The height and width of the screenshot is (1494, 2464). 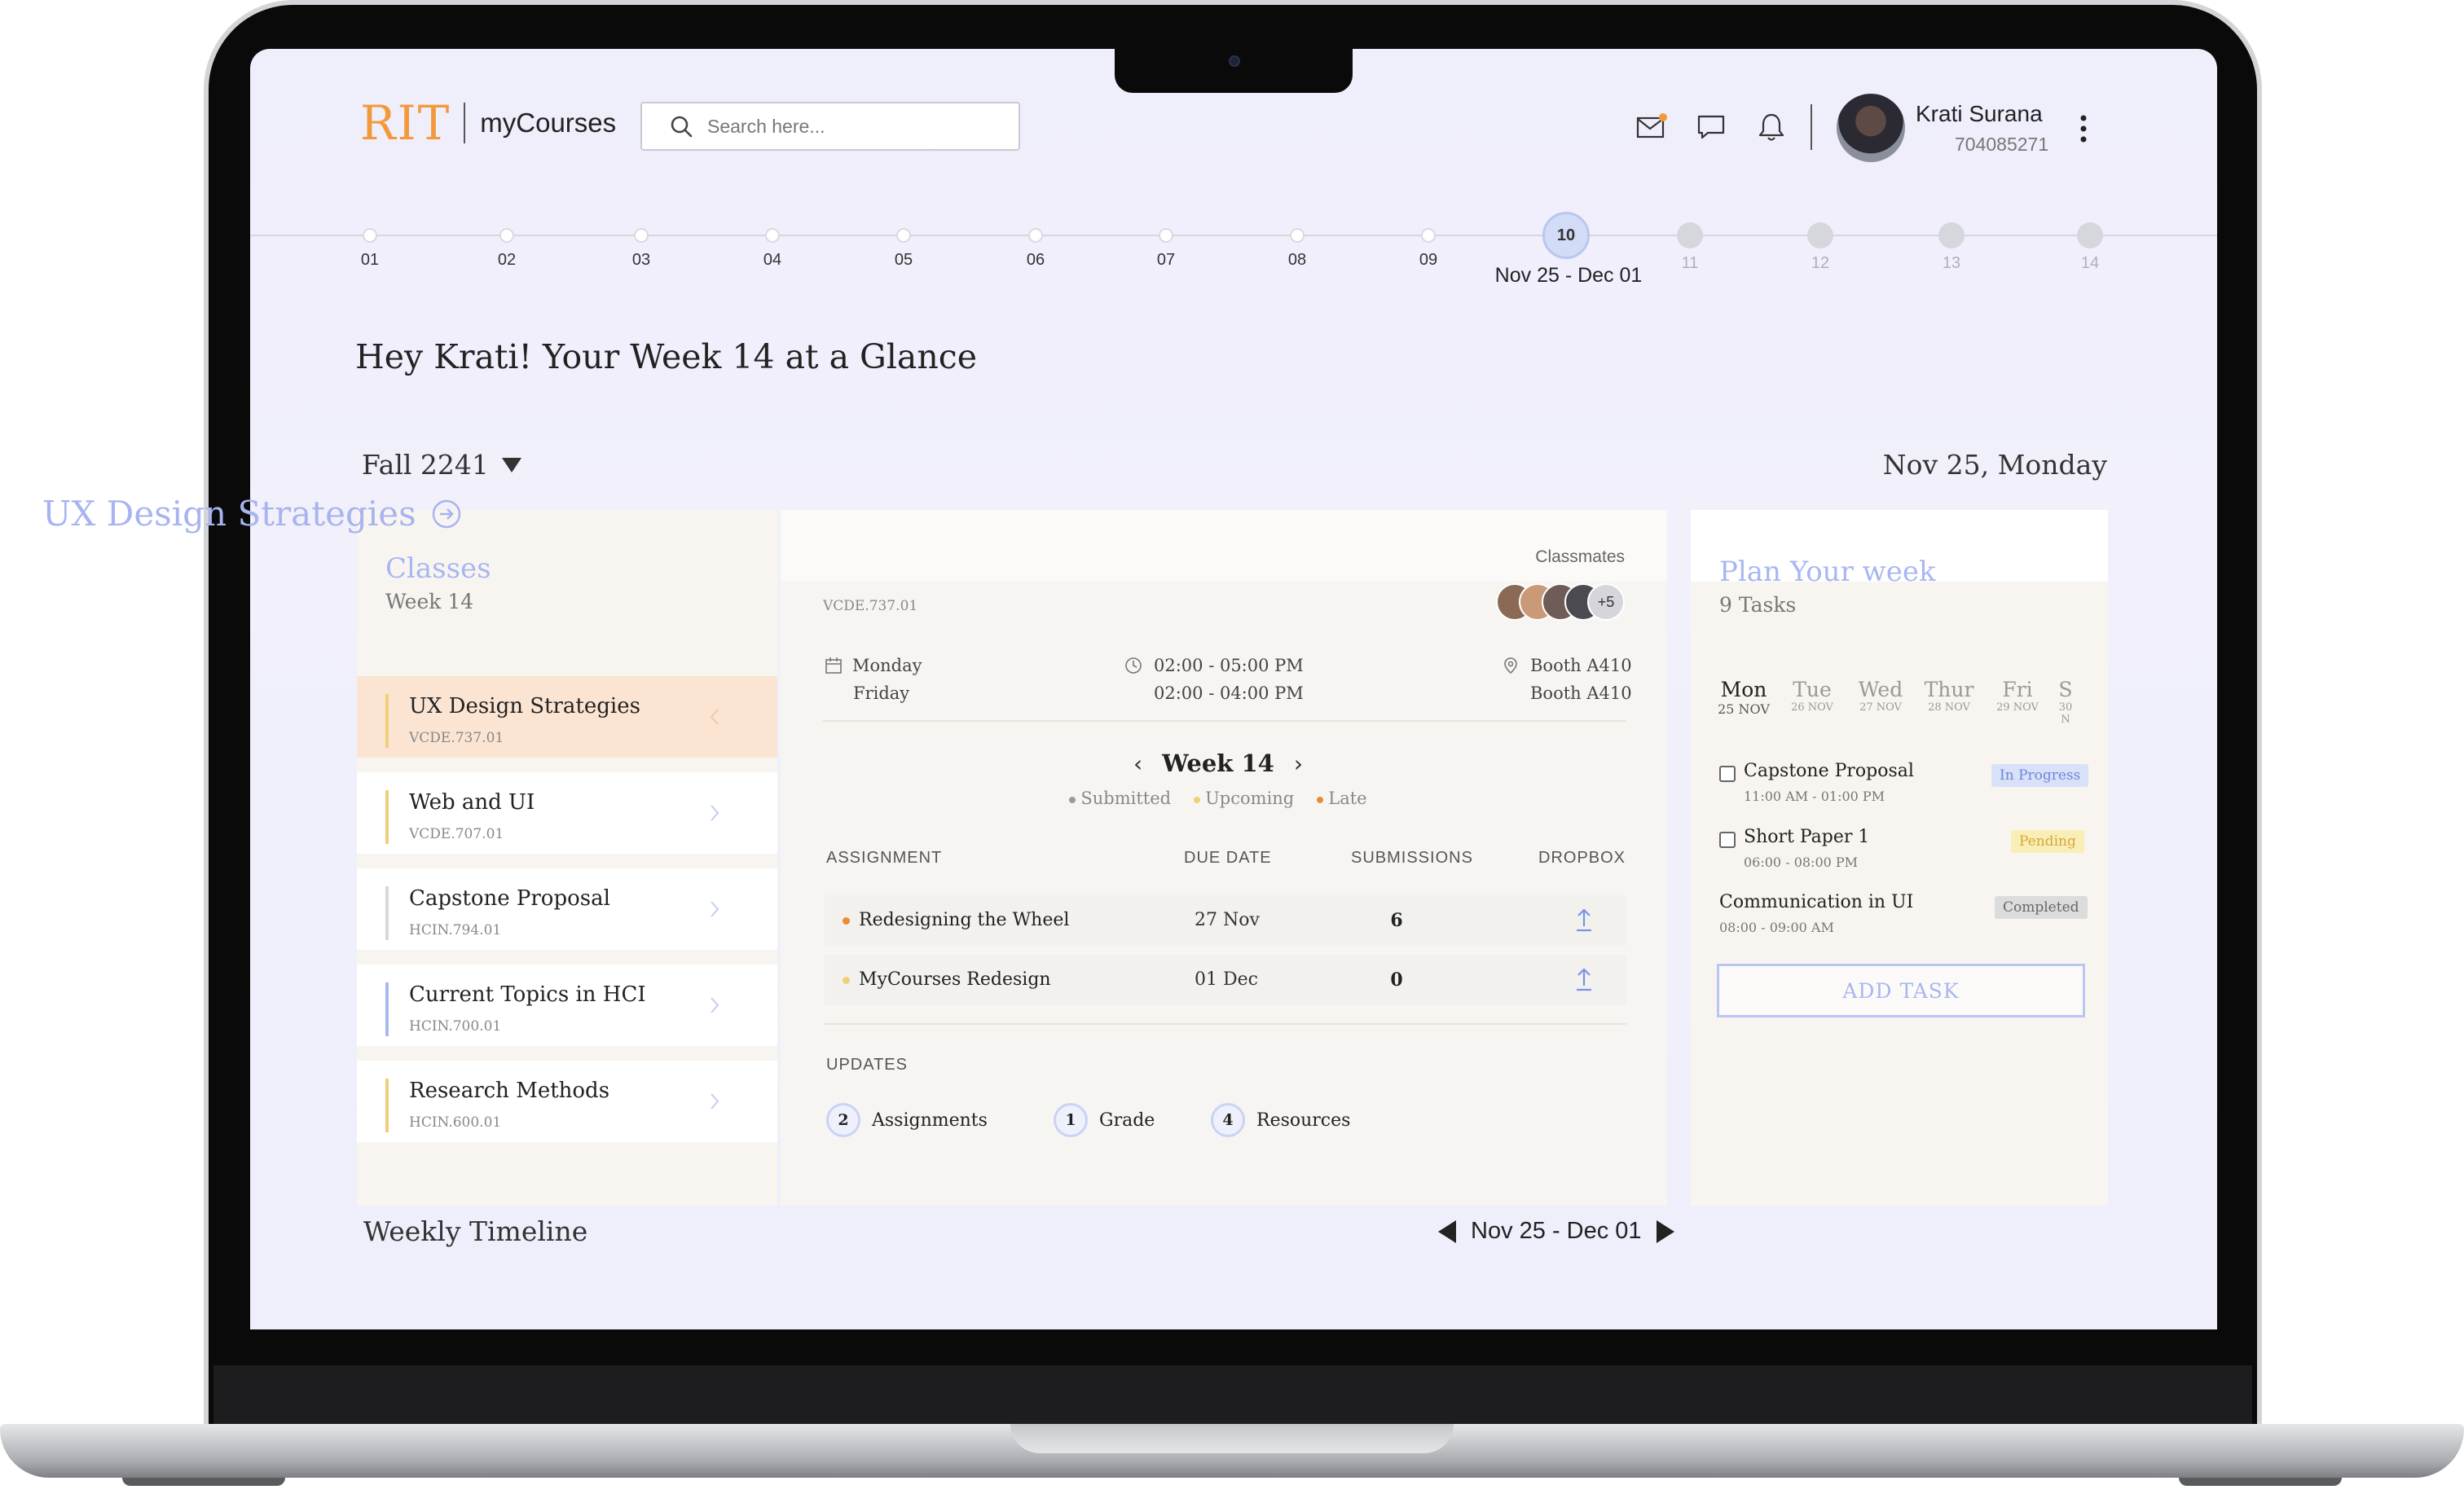 What do you see at coordinates (1801, 862) in the screenshot?
I see `task-time: 06:00 - 08:00 PM` at bounding box center [1801, 862].